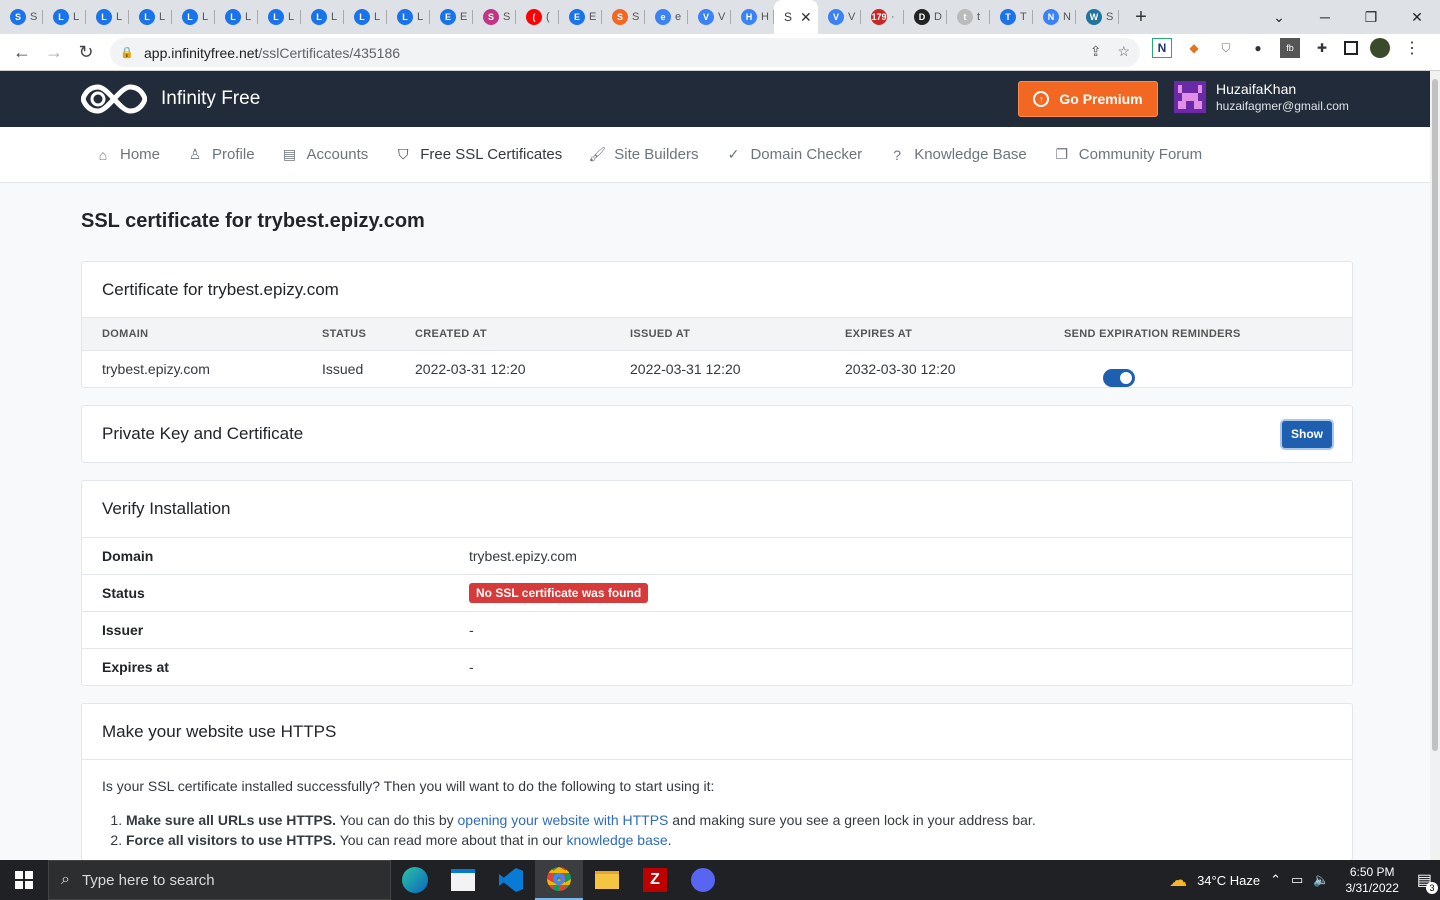 This screenshot has height=900, width=1440. Describe the element at coordinates (1054, 17) in the screenshot. I see `browser-tab: NN` at that location.